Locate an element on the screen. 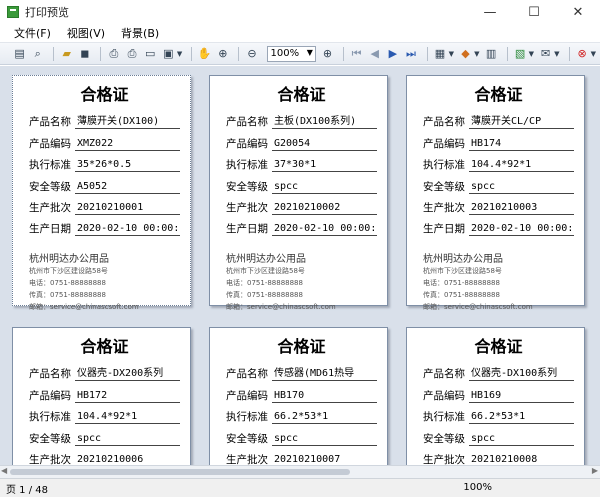  magnifier-icon: ⊕ is located at coordinates (222, 54).